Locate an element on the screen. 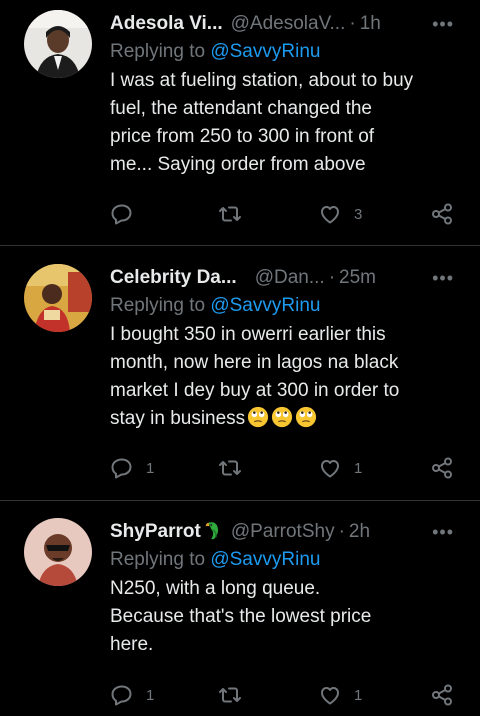  like-button: 3 is located at coordinates (340, 214).